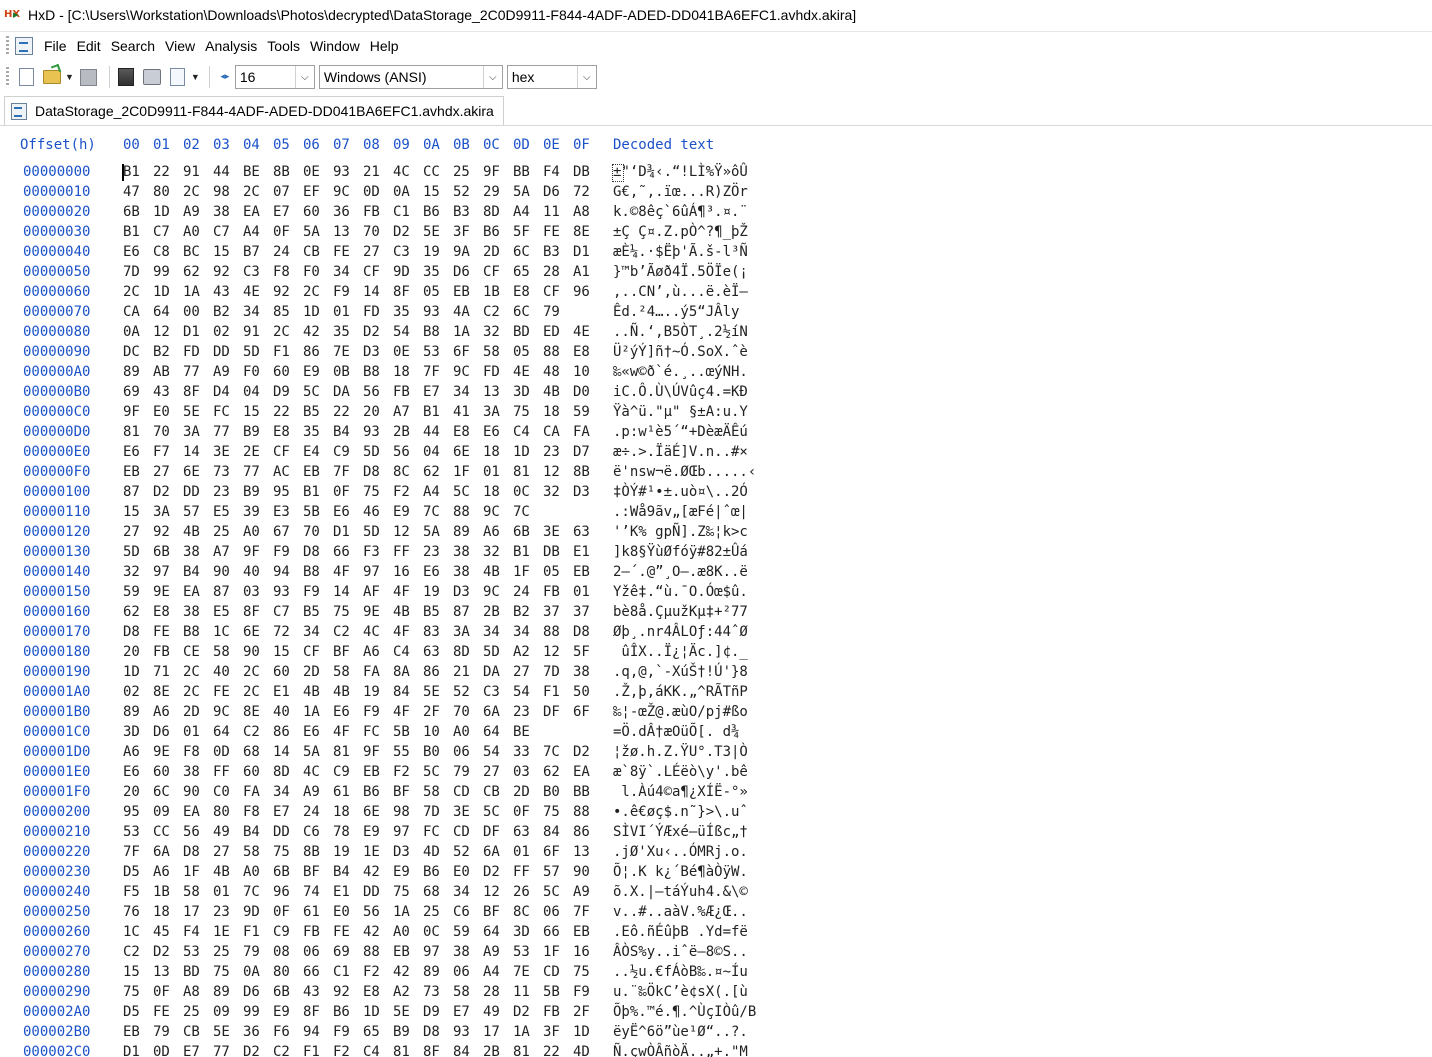  I want to click on hex-byte: 5B, so click(311, 512).